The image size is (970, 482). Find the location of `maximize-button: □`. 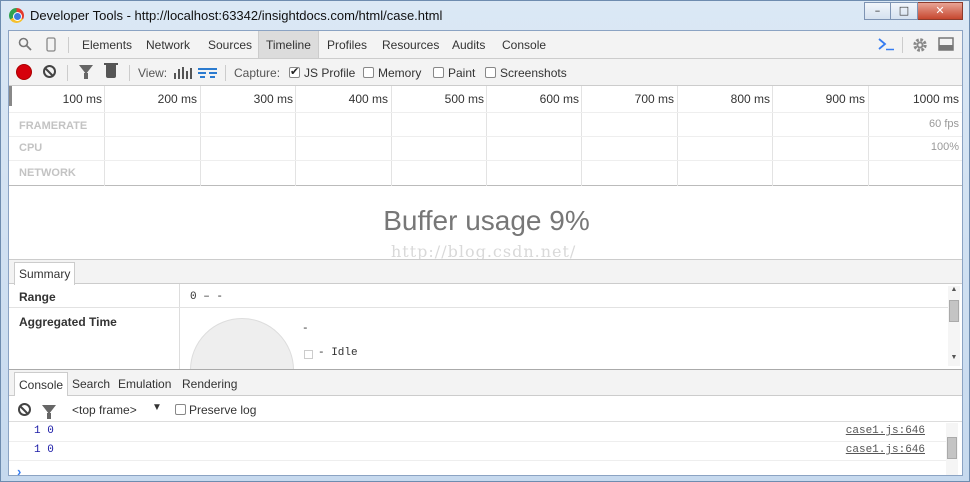

maximize-button: □ is located at coordinates (904, 11).